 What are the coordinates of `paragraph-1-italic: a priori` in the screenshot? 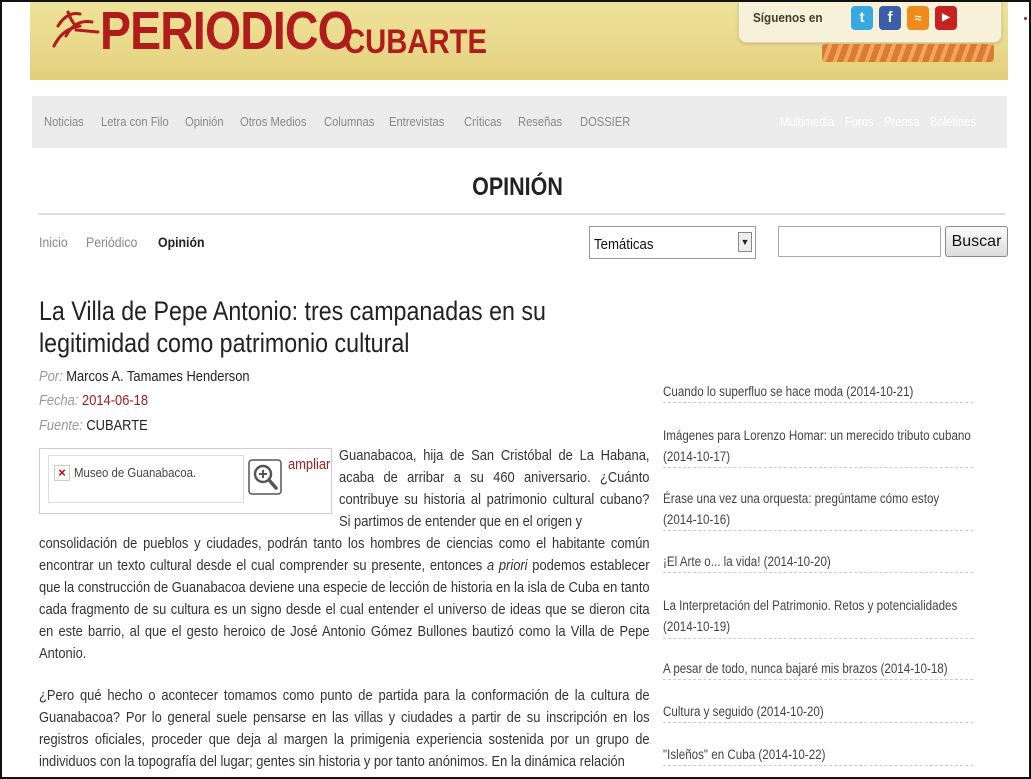 It's located at (507, 565).